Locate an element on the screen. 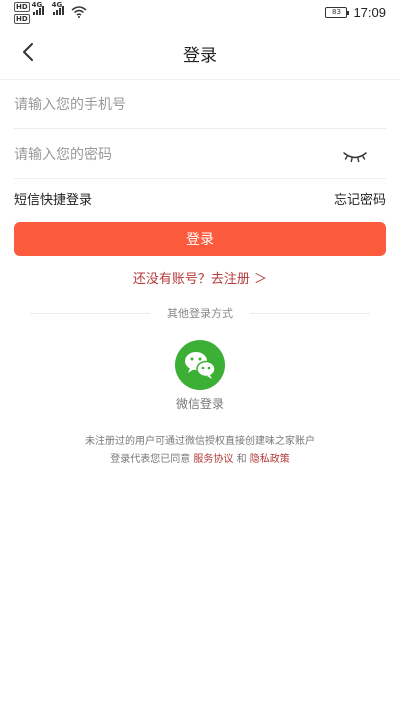 This screenshot has width=400, height=711. service-agreement-link: 服务协议 is located at coordinates (213, 459).